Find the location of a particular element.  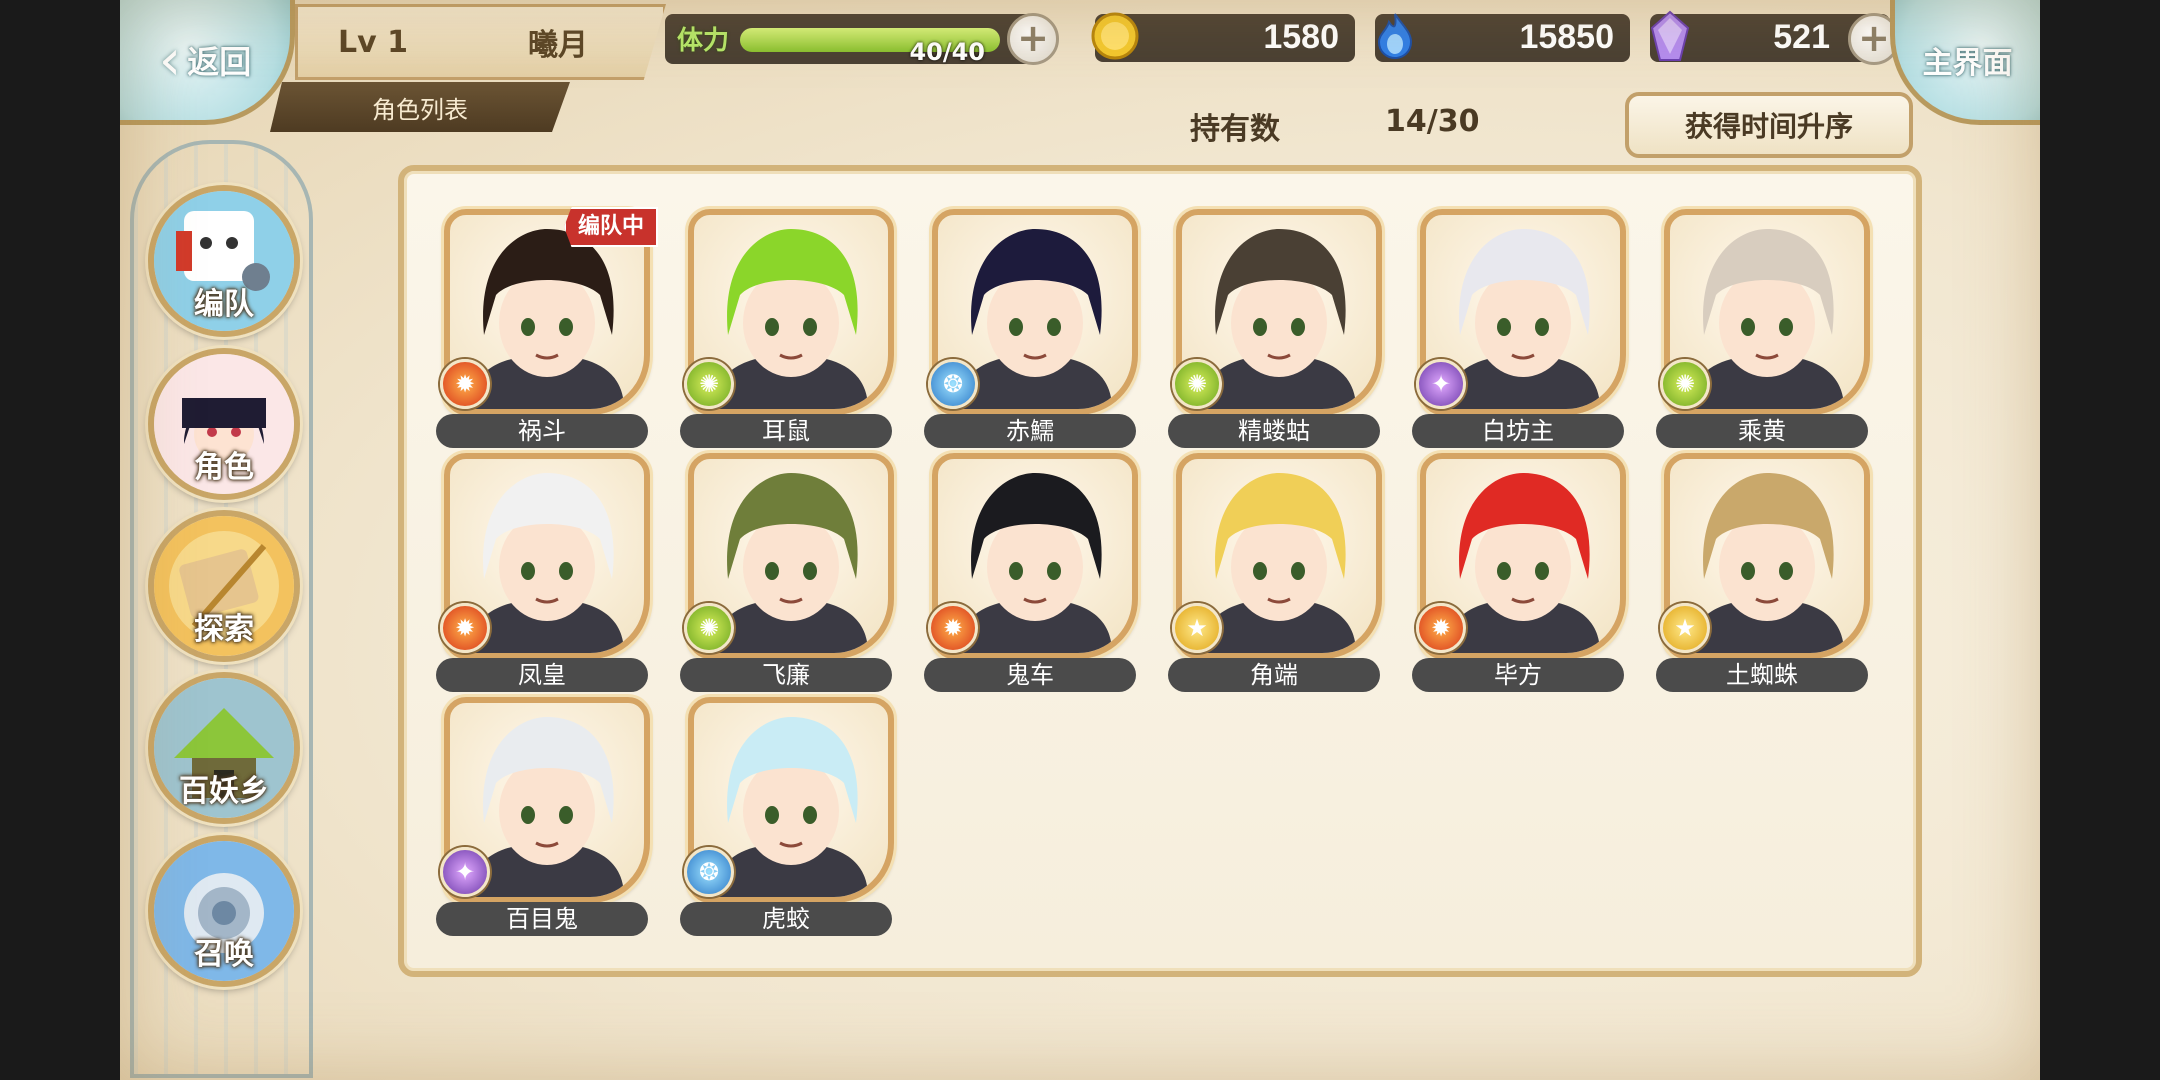

character-card: ❂ 虎蛟 is located at coordinates (787, 817).